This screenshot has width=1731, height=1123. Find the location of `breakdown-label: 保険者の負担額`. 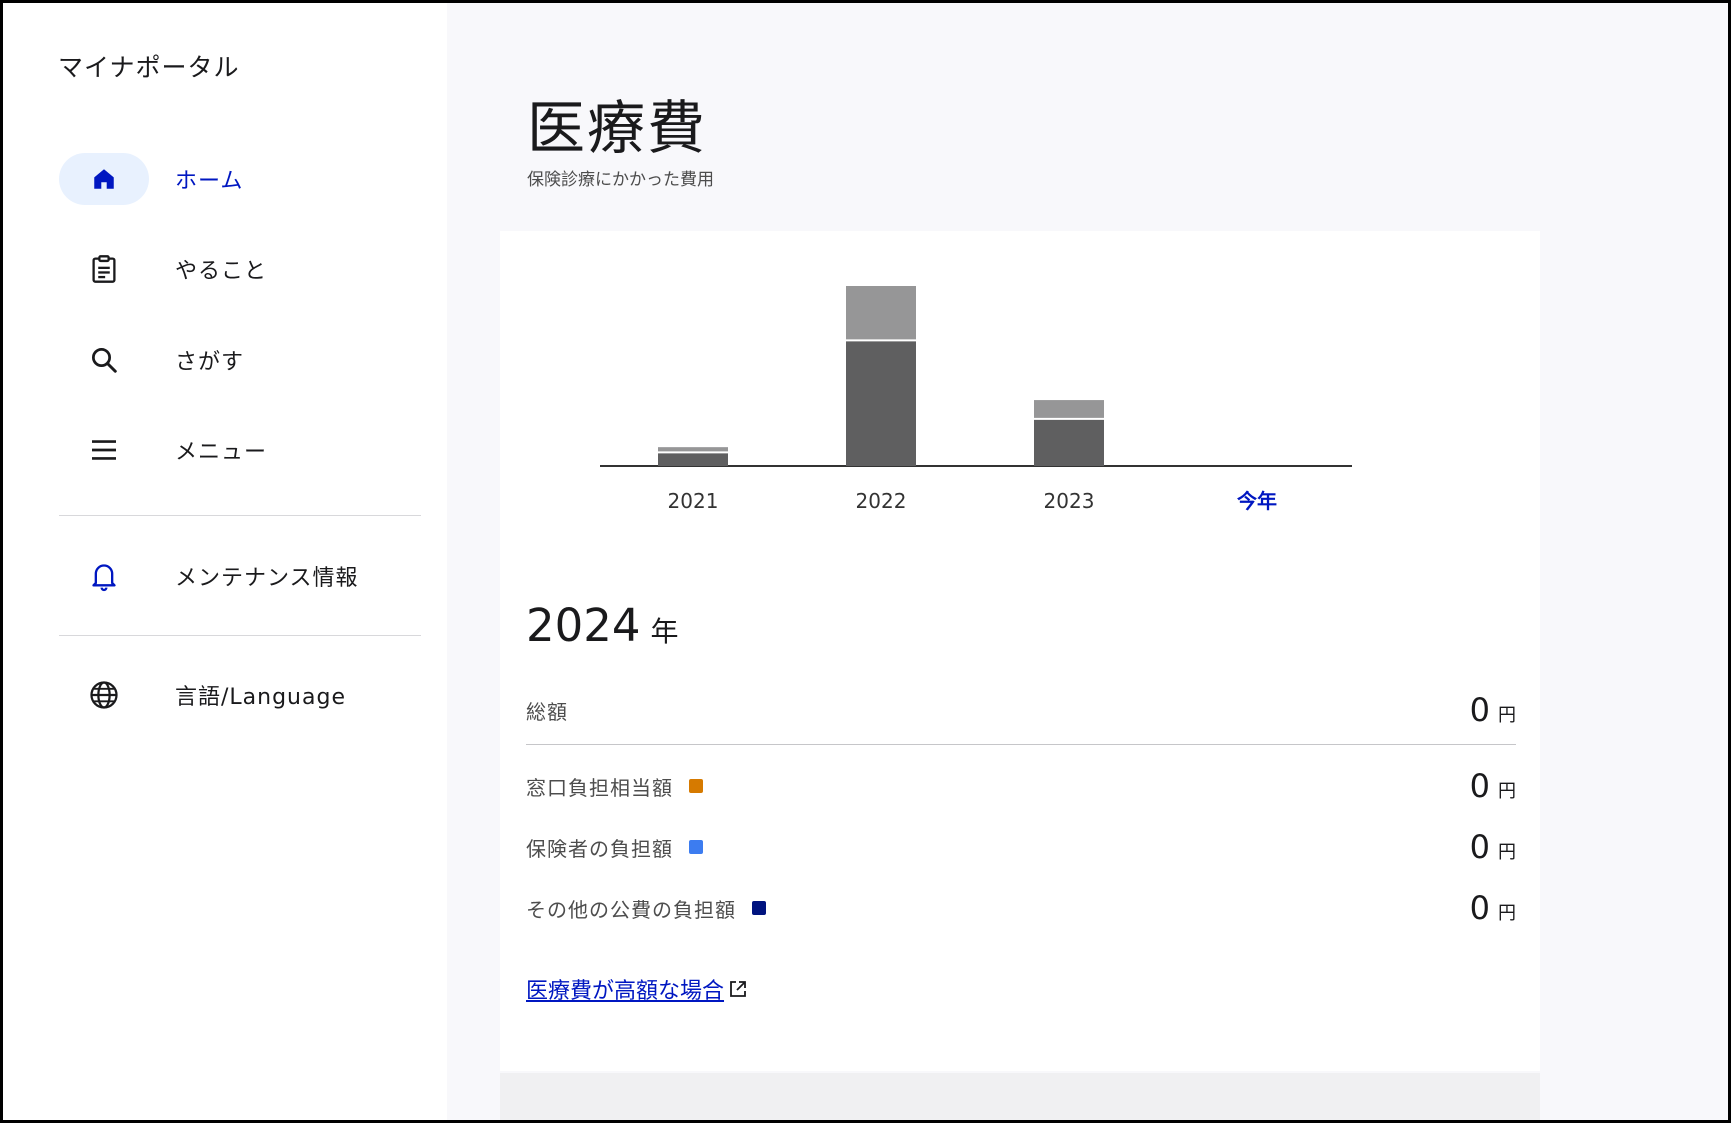

breakdown-label: 保険者の負担額 is located at coordinates (614, 847).